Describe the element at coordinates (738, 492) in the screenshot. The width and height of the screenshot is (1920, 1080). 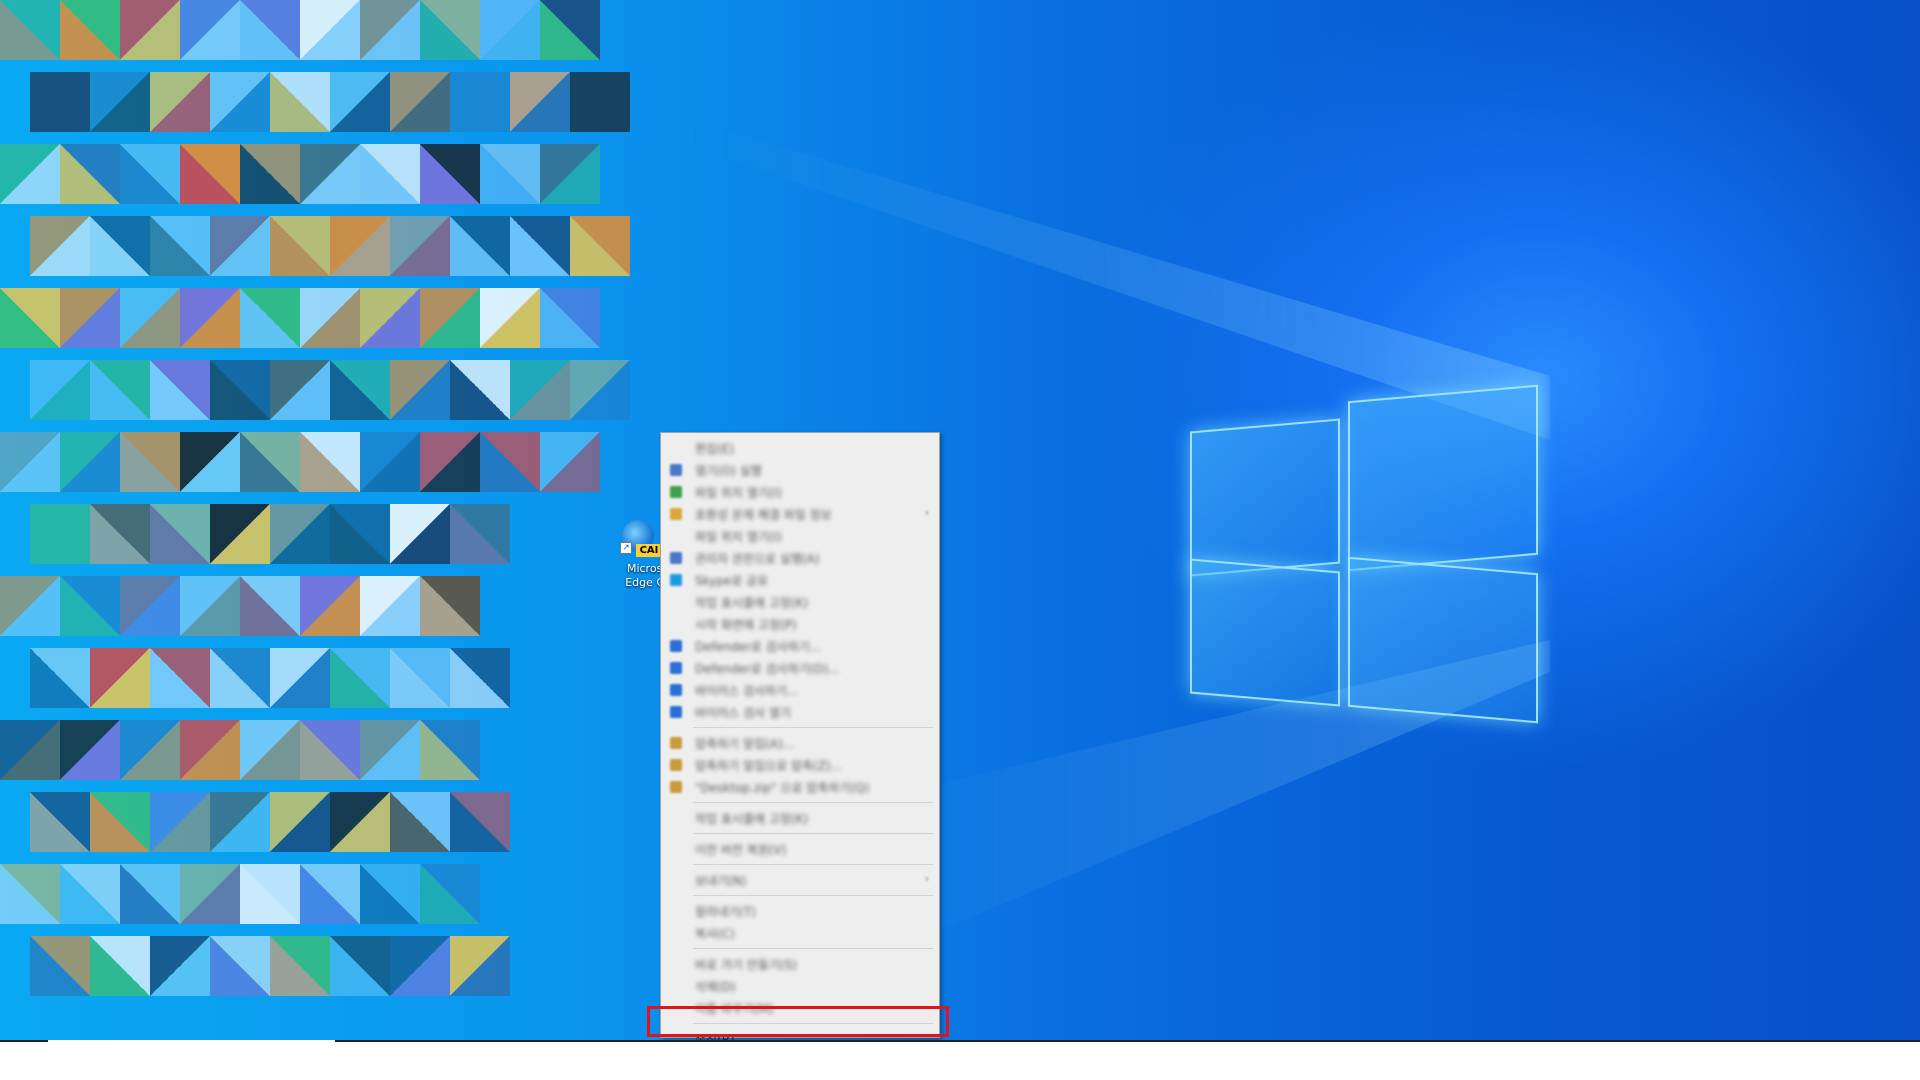
I see `menu-item-label: 파일 위치 열기(I)` at that location.